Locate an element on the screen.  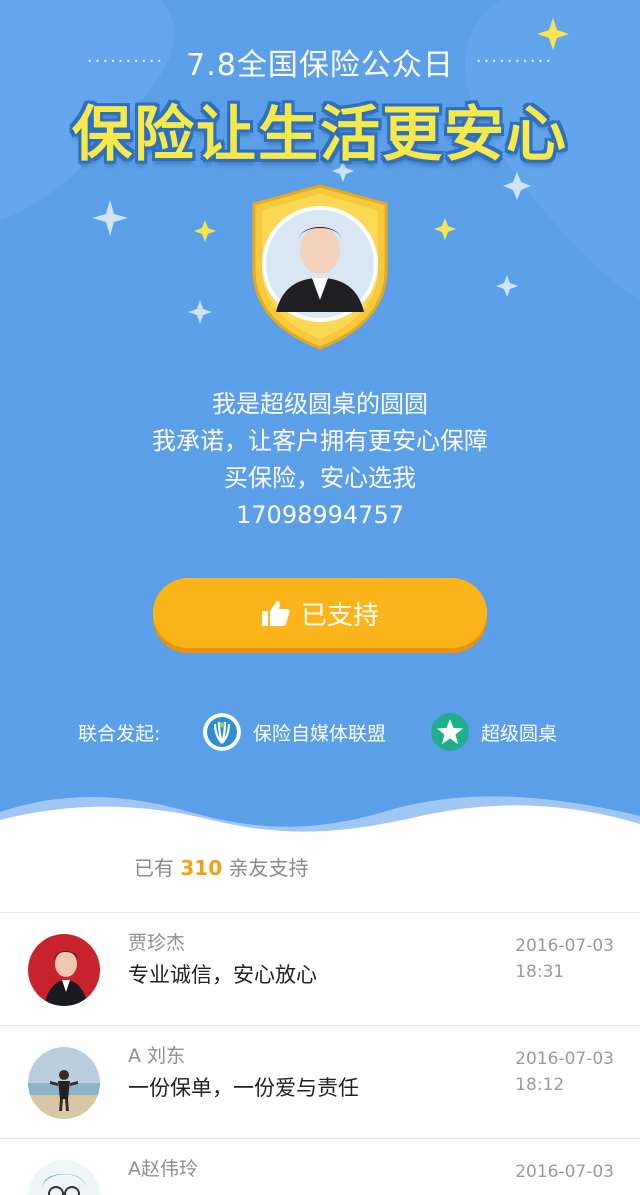
support-button: 已支持 is located at coordinates (320, 613).